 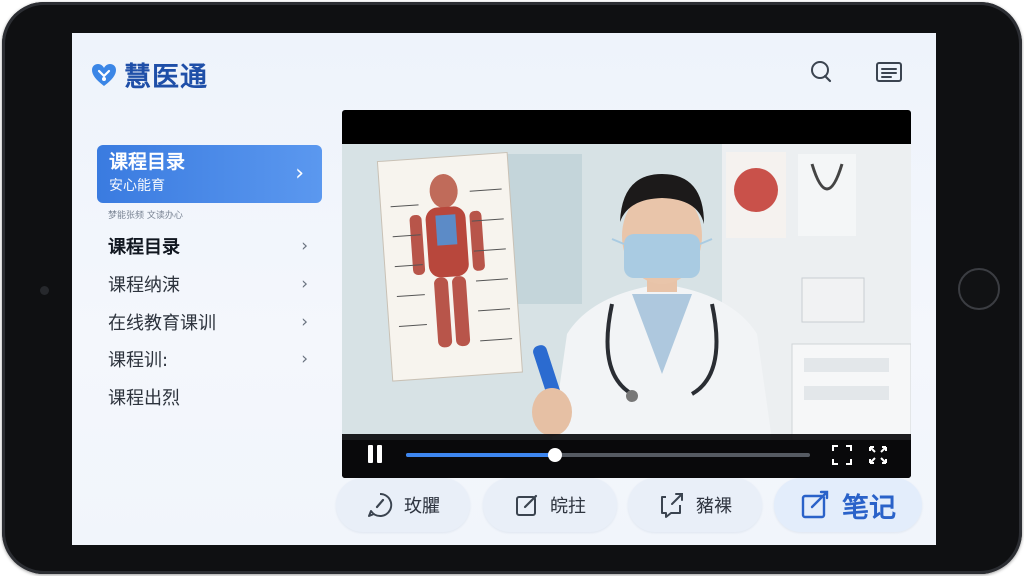 What do you see at coordinates (481, 455) in the screenshot?
I see `progress-fill` at bounding box center [481, 455].